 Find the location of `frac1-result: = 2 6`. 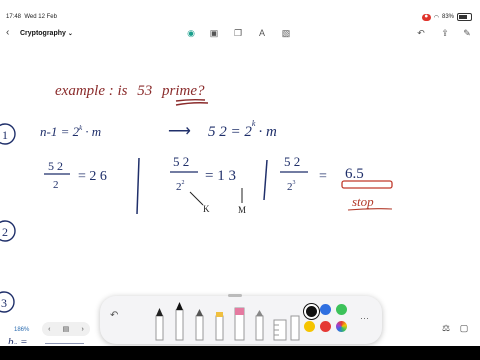

frac1-result: = 2 6 is located at coordinates (92, 176).